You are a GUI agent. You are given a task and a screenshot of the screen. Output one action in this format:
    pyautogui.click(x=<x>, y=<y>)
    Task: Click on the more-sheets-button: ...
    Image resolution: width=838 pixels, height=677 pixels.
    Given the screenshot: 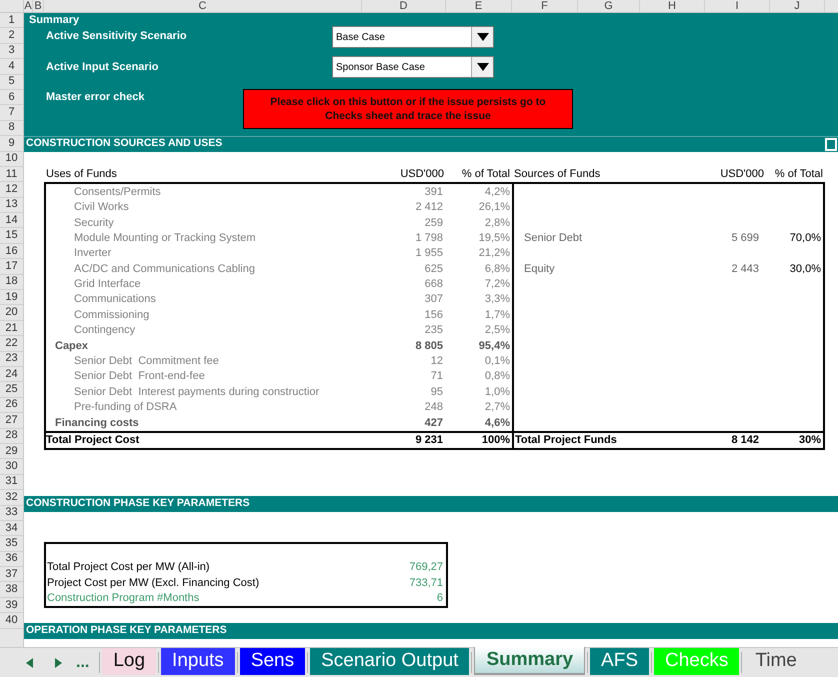 What is the action you would take?
    pyautogui.click(x=83, y=662)
    